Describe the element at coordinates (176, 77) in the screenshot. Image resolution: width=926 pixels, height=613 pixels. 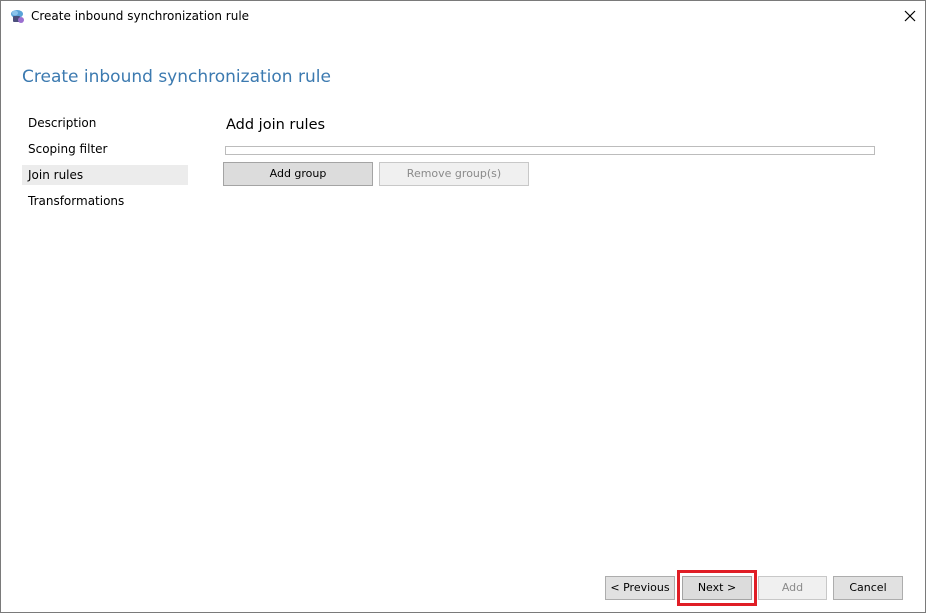
I see `page-title: Create inbound synchronization rule` at that location.